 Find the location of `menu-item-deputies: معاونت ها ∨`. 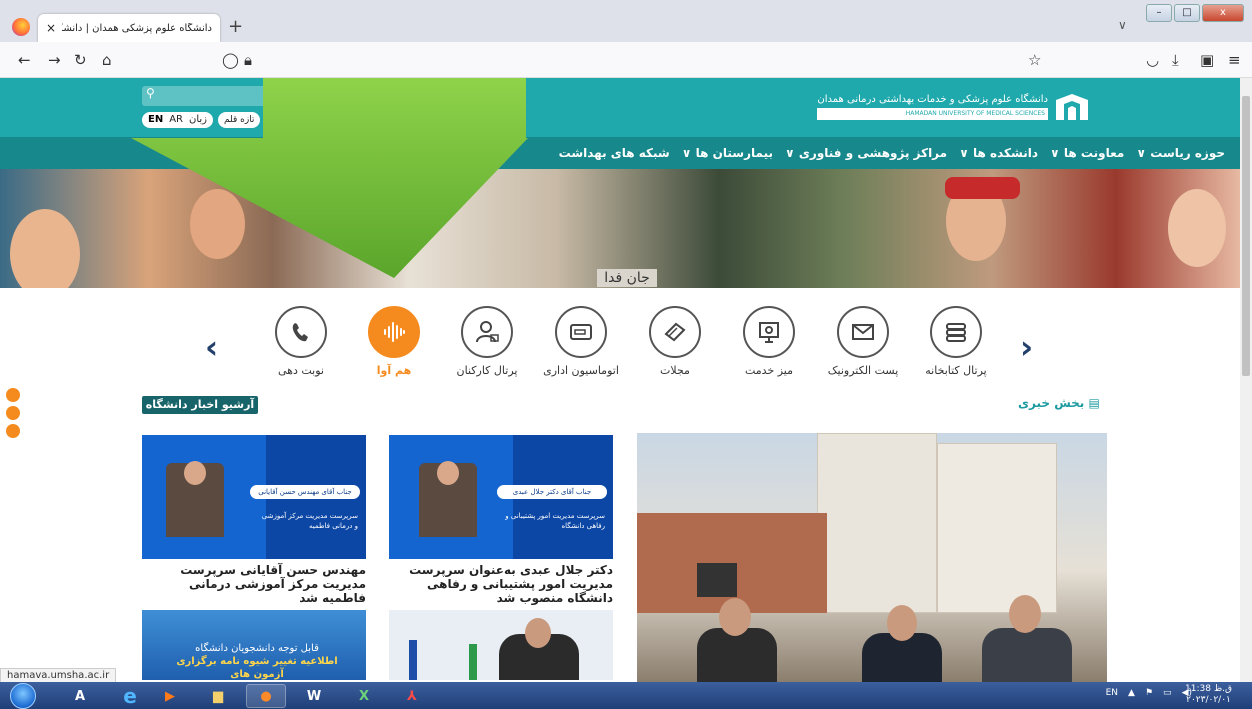

menu-item-deputies: معاونت ها ∨ is located at coordinates (1087, 153).